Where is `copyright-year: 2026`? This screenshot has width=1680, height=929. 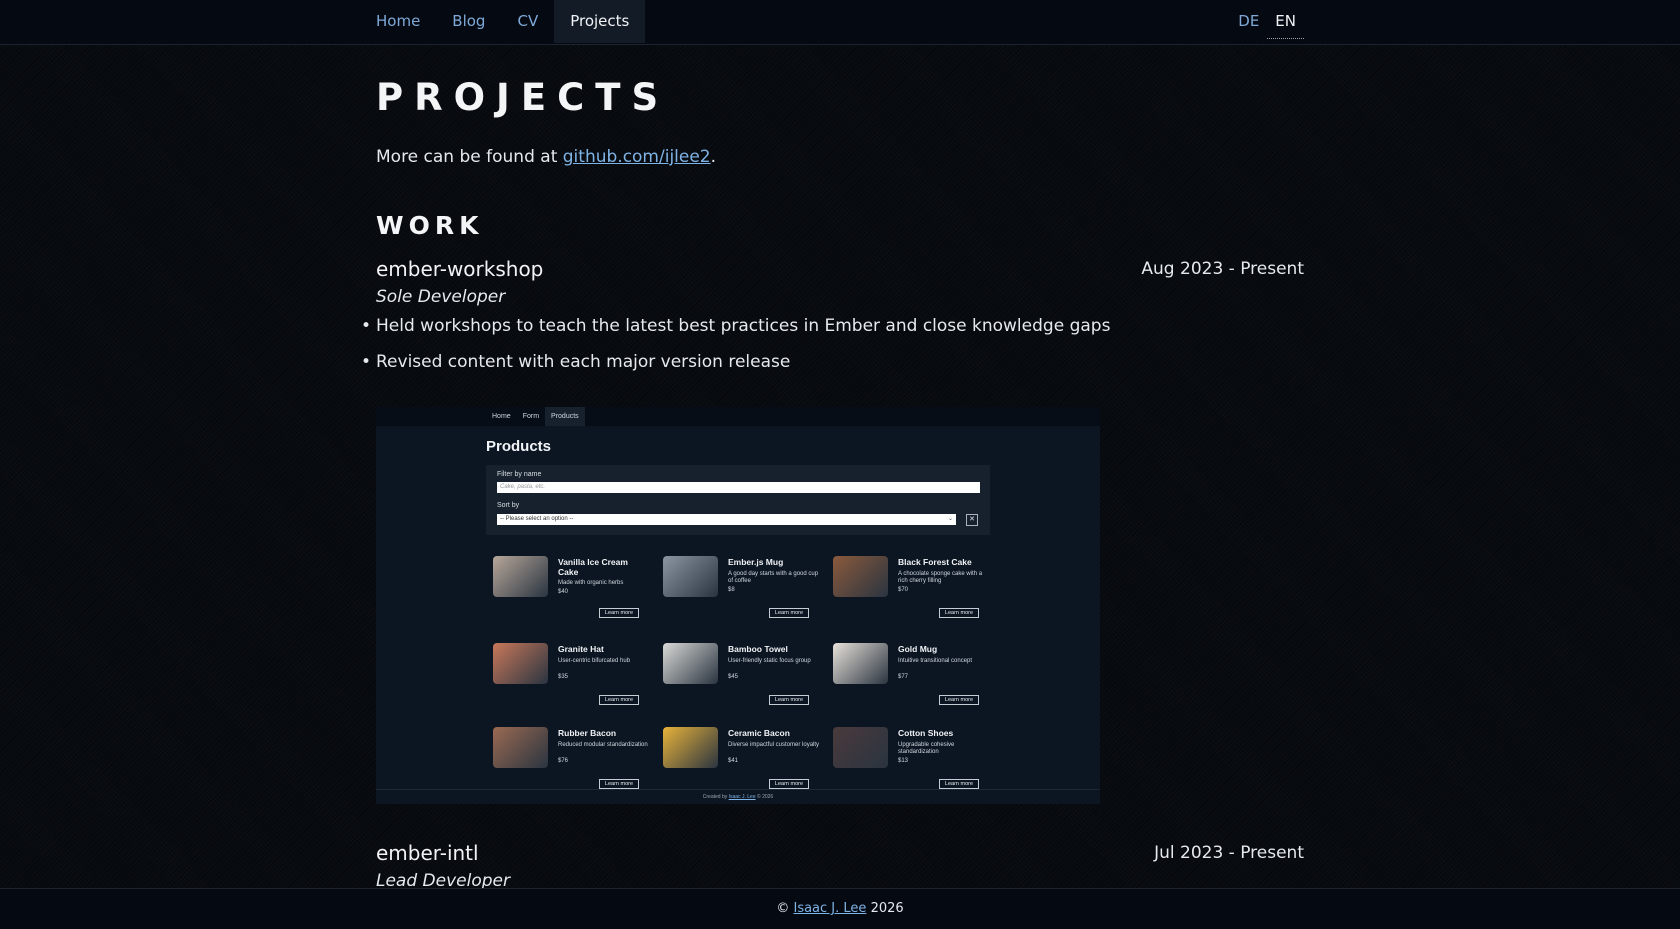
copyright-year: 2026 is located at coordinates (887, 908).